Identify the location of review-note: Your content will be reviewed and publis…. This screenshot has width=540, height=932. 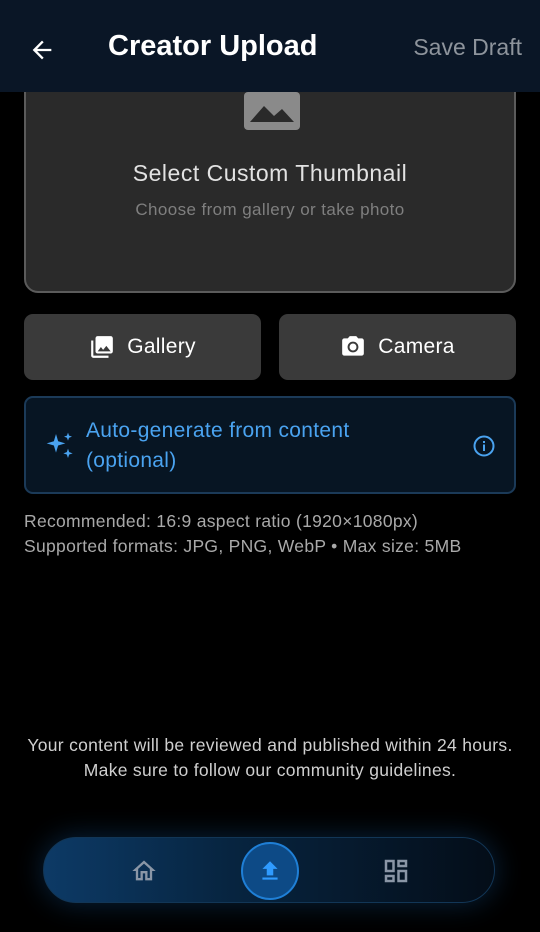
(270, 757).